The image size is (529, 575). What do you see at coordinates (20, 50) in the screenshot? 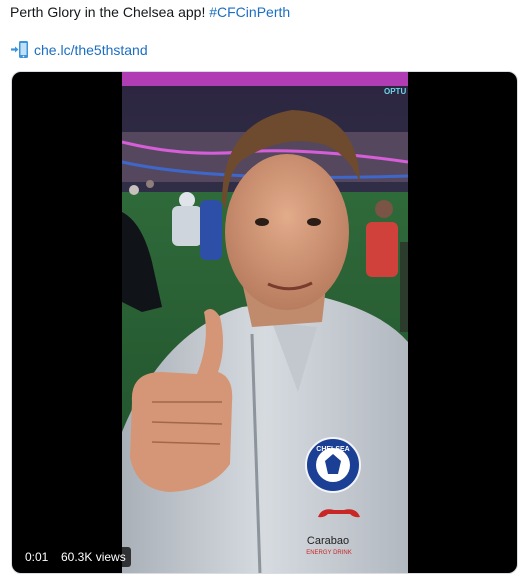
I see `phone-arrow-icon` at bounding box center [20, 50].